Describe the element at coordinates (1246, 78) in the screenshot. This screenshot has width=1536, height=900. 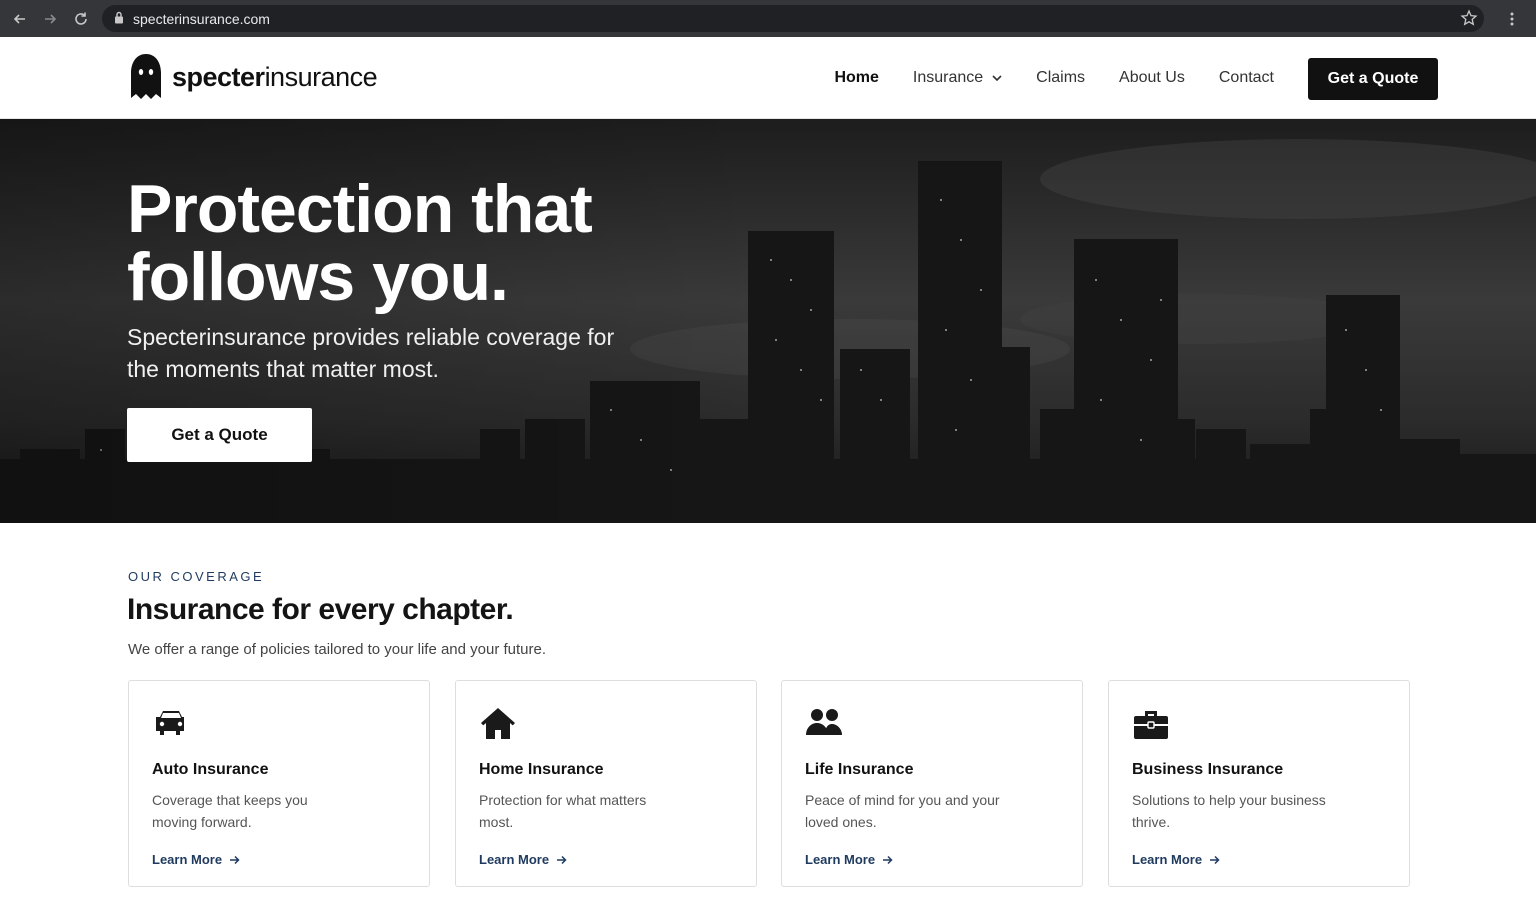
I see `nav-contact: Contact` at that location.